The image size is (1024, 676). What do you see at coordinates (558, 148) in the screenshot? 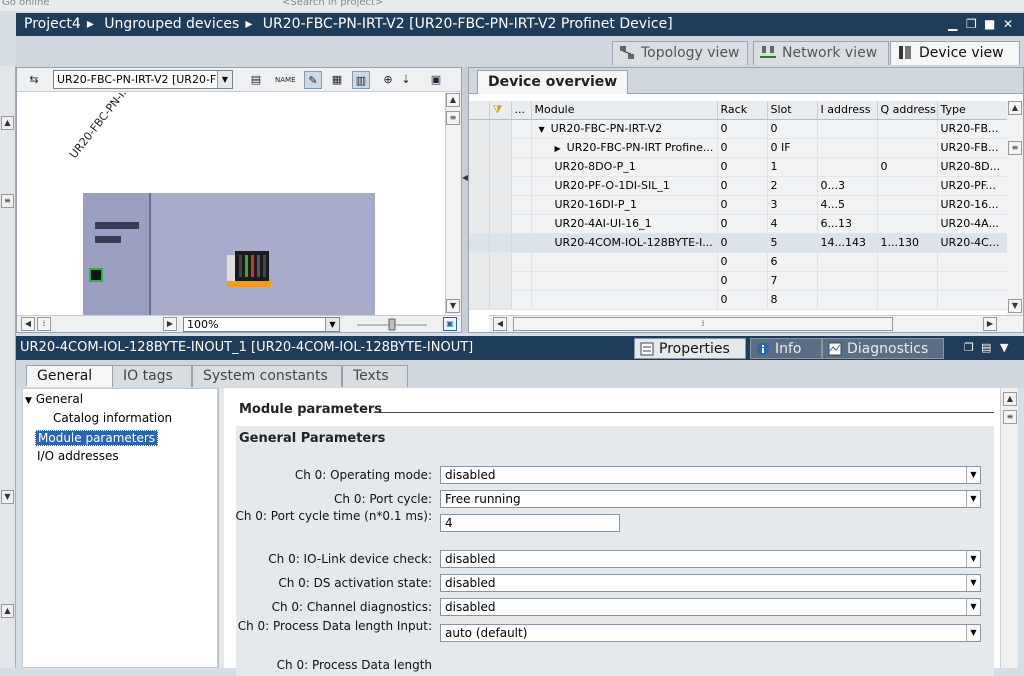
I see `expand-arrow-icon: ▶` at bounding box center [558, 148].